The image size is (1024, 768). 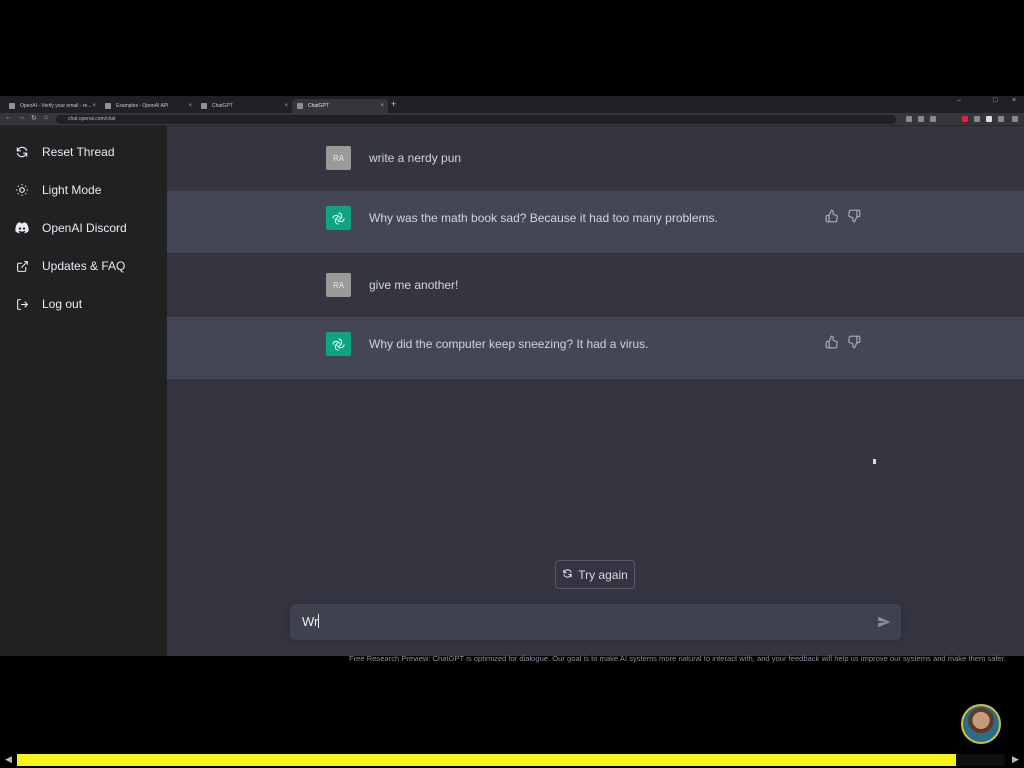 I want to click on tab-chatgpt: ChatGPT ×, so click(x=244, y=106).